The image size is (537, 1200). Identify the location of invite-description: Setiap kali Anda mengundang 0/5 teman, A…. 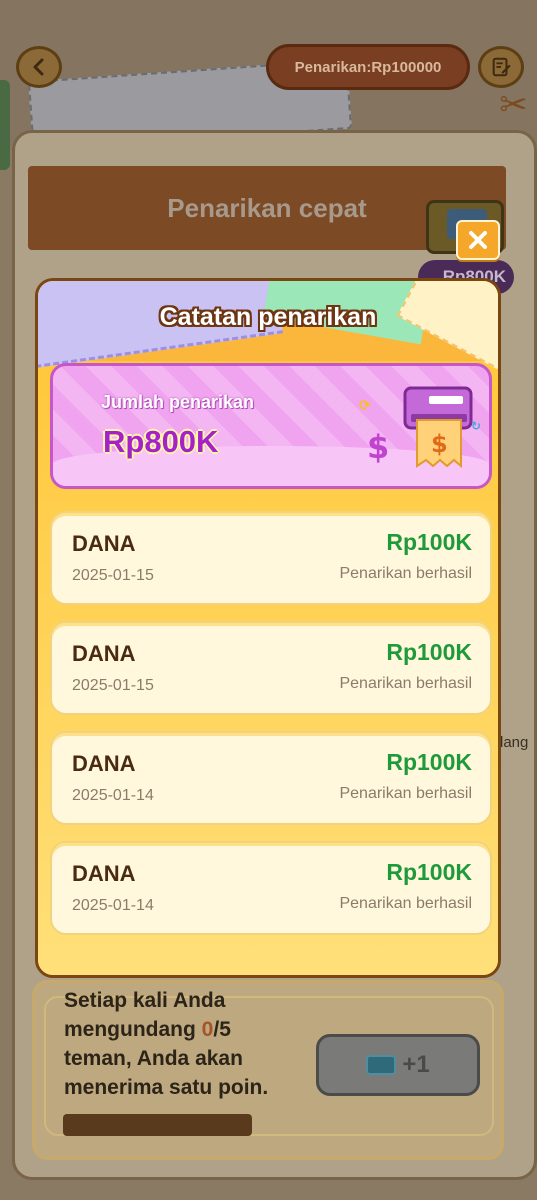
(166, 1044).